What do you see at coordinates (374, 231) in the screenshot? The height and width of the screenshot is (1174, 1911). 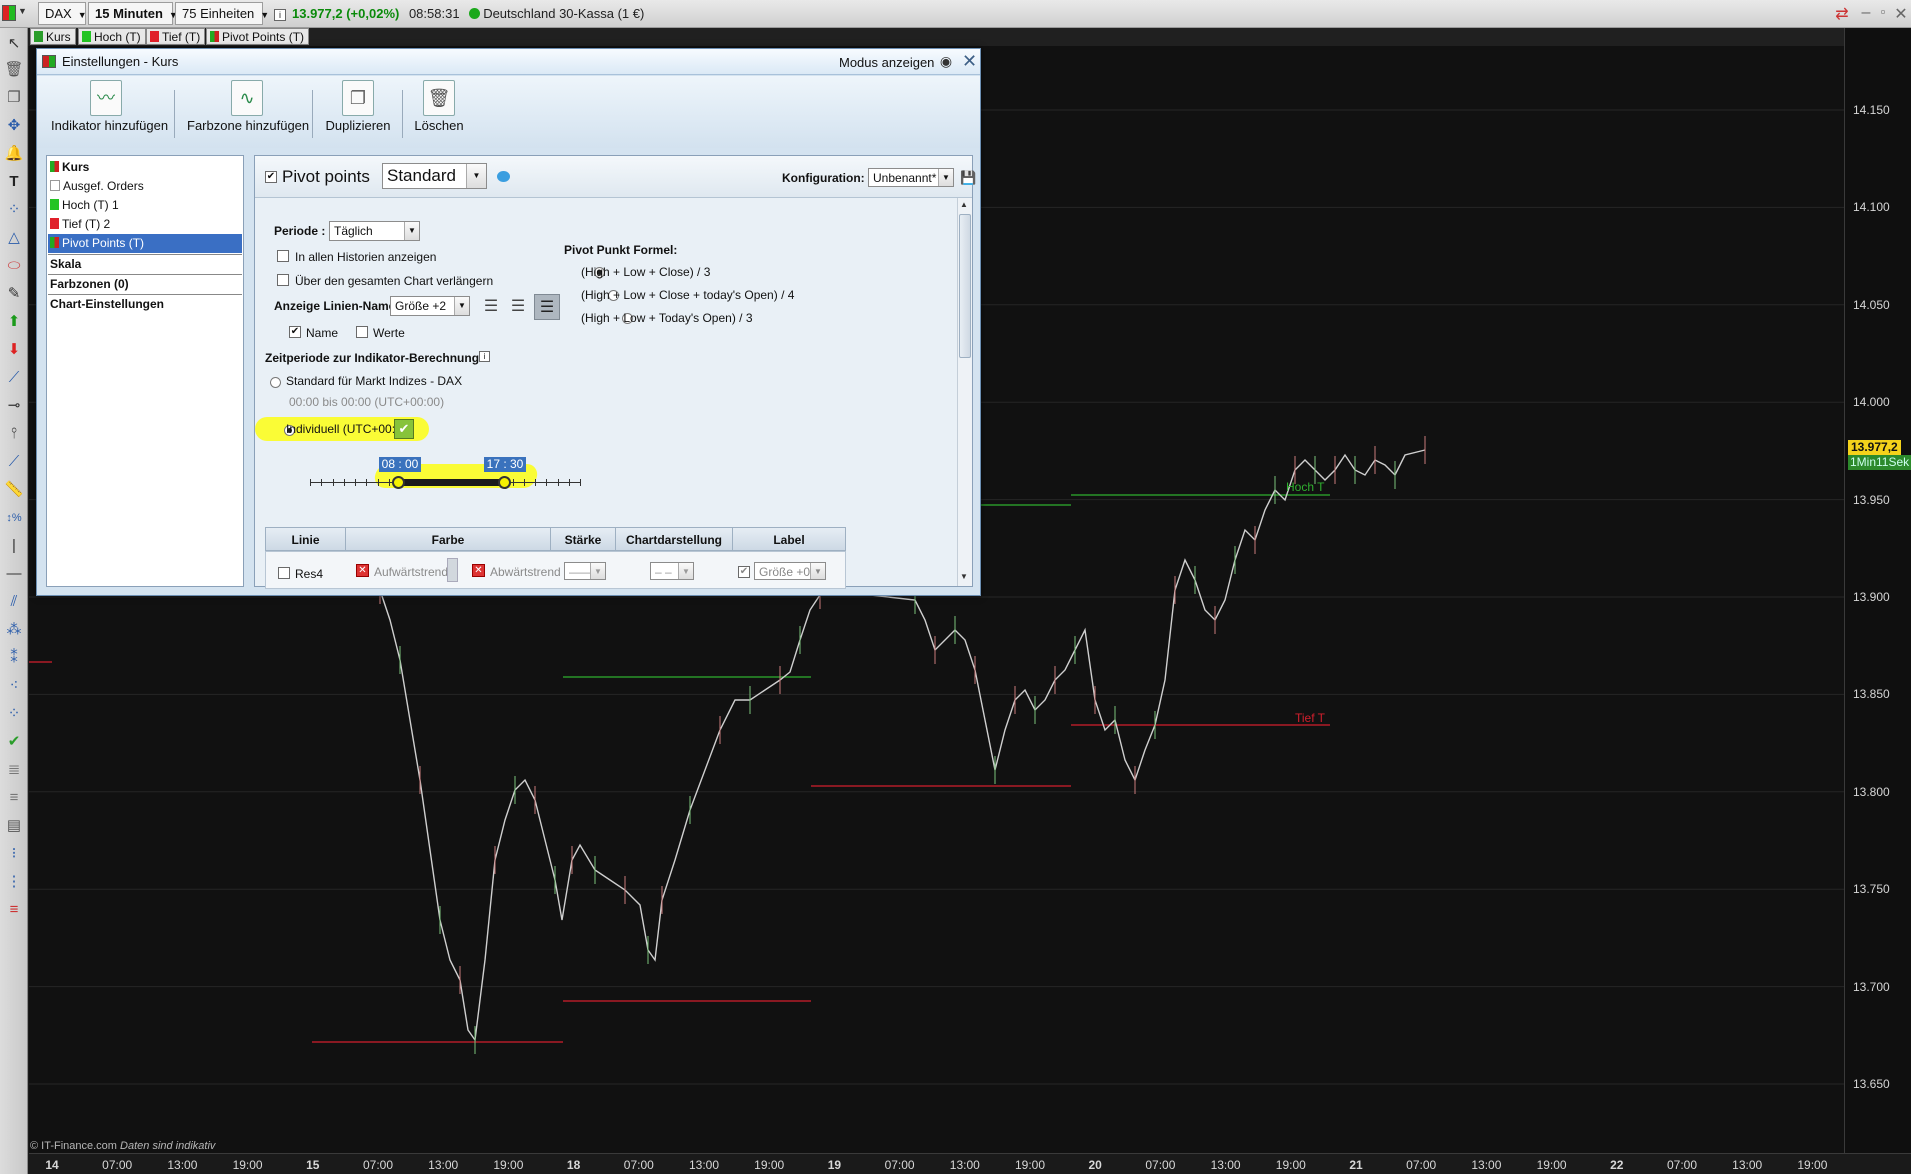 I see `period-select: Täglich ▼` at bounding box center [374, 231].